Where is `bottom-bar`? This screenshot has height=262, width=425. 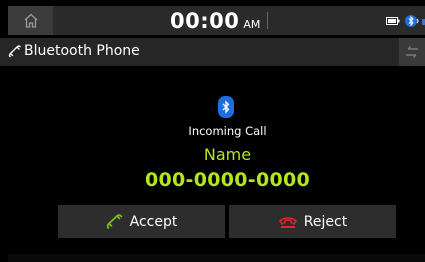 bottom-bar is located at coordinates (216, 258).